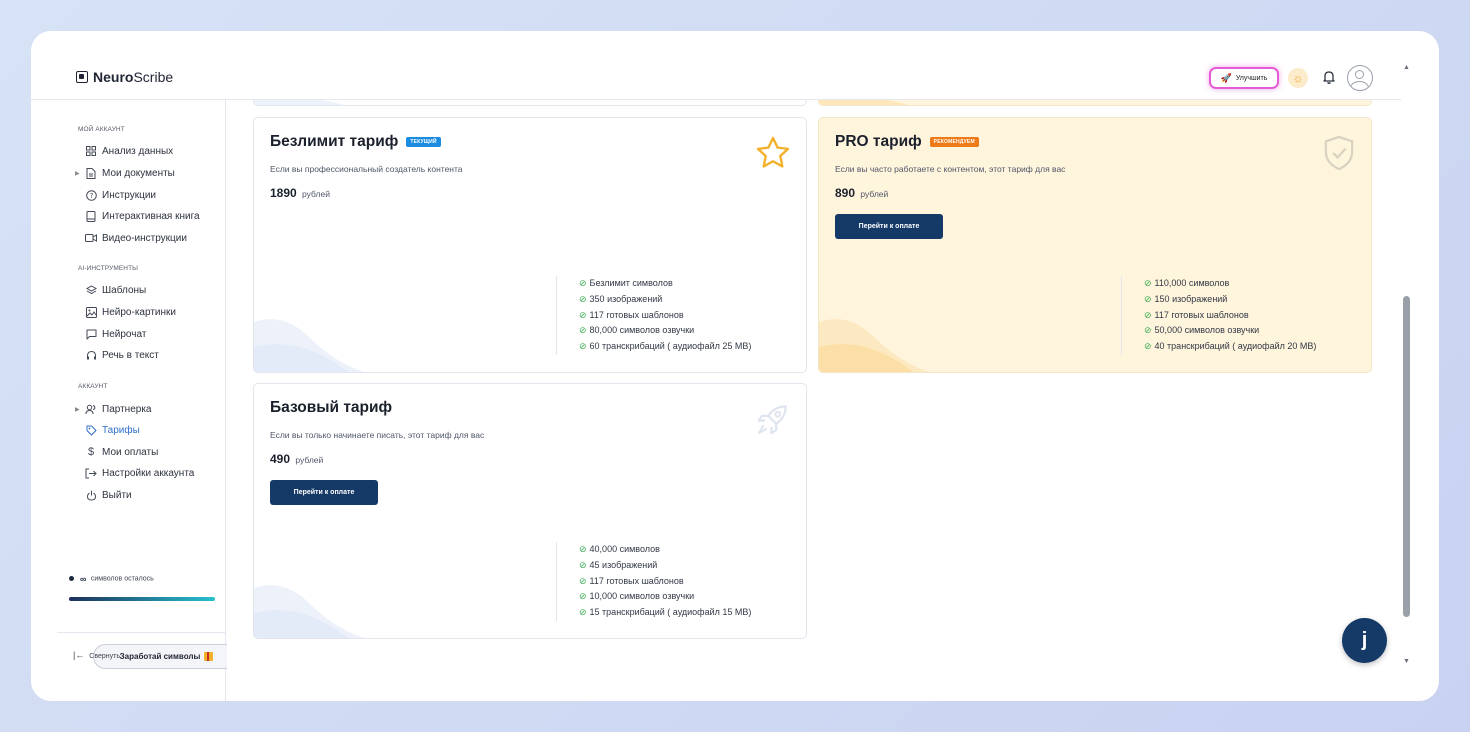 Image resolution: width=1470 pixels, height=732 pixels. I want to click on collapse-sidebar-button: |← Свернуть, so click(96, 655).